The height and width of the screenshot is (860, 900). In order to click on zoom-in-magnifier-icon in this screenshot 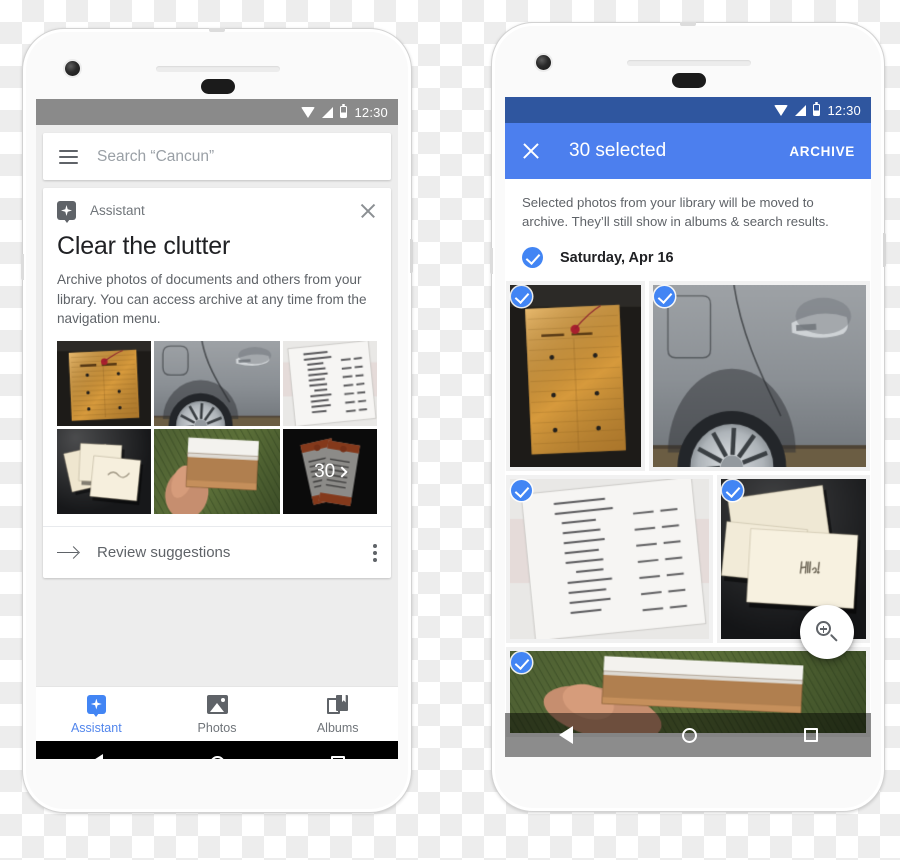, I will do `click(827, 632)`.